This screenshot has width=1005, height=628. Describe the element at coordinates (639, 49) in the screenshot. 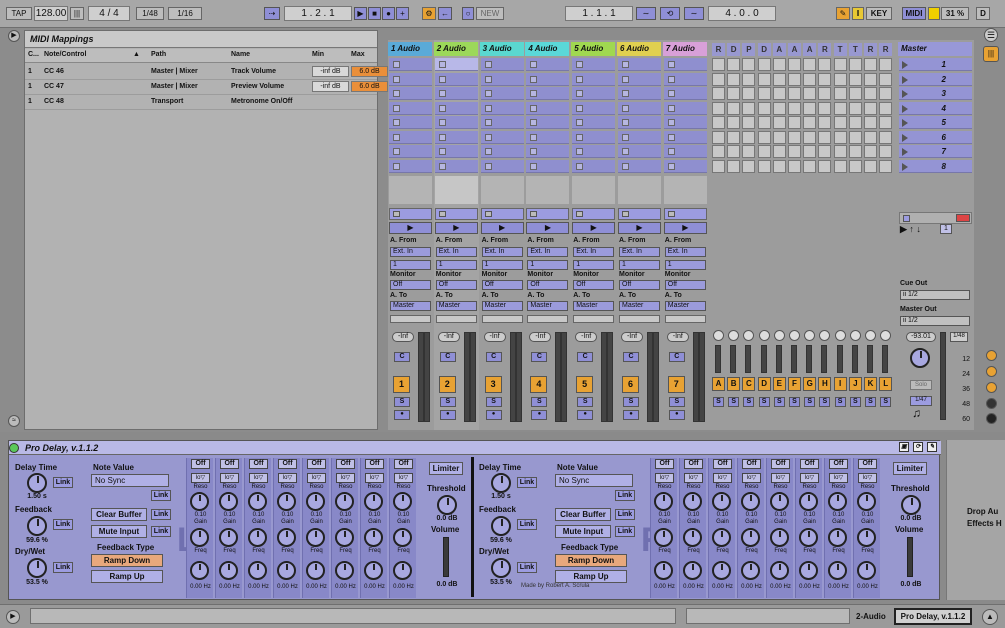

I see `track-title: 6 Audio` at that location.